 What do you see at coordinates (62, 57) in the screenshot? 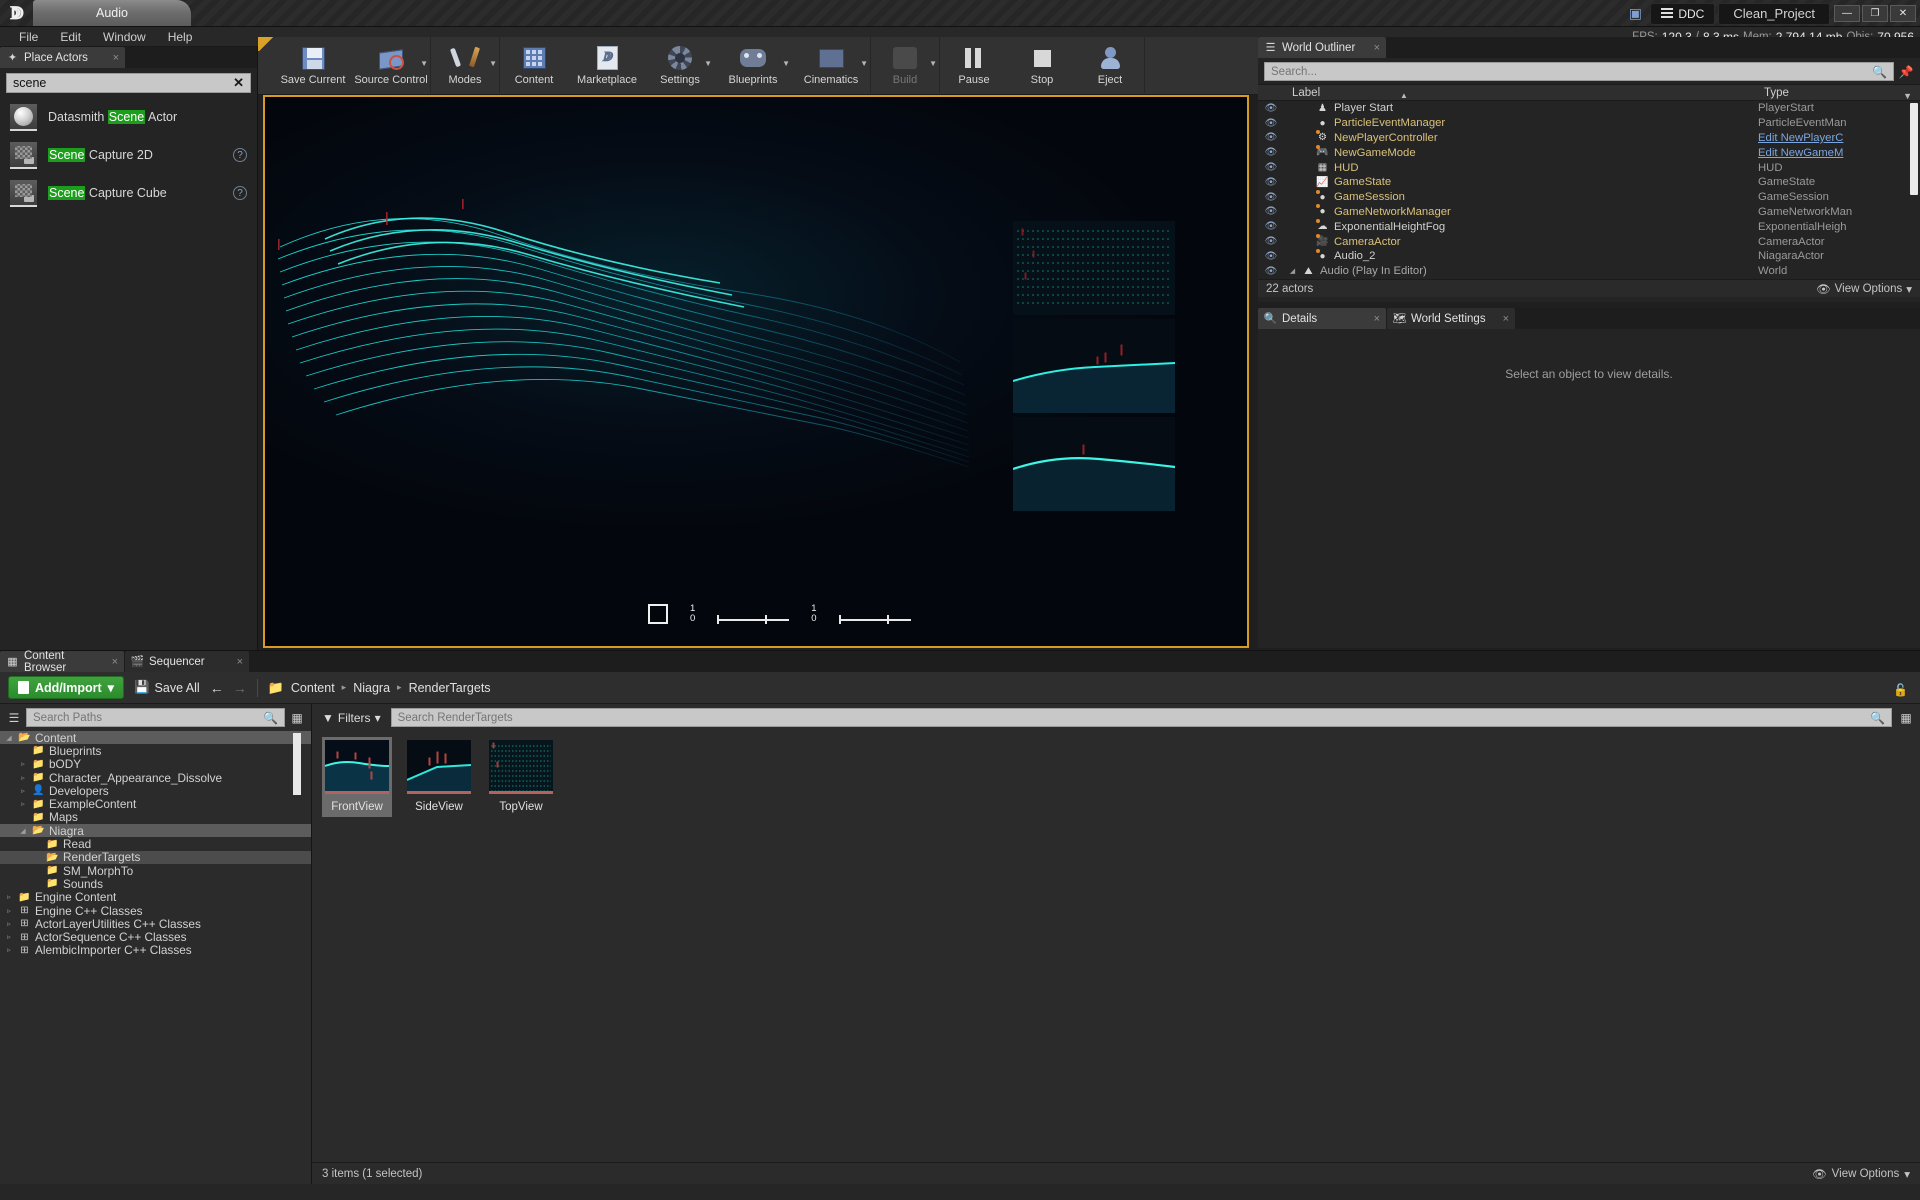
I see `tab-place-actors: ✦ Place Actors ×` at bounding box center [62, 57].